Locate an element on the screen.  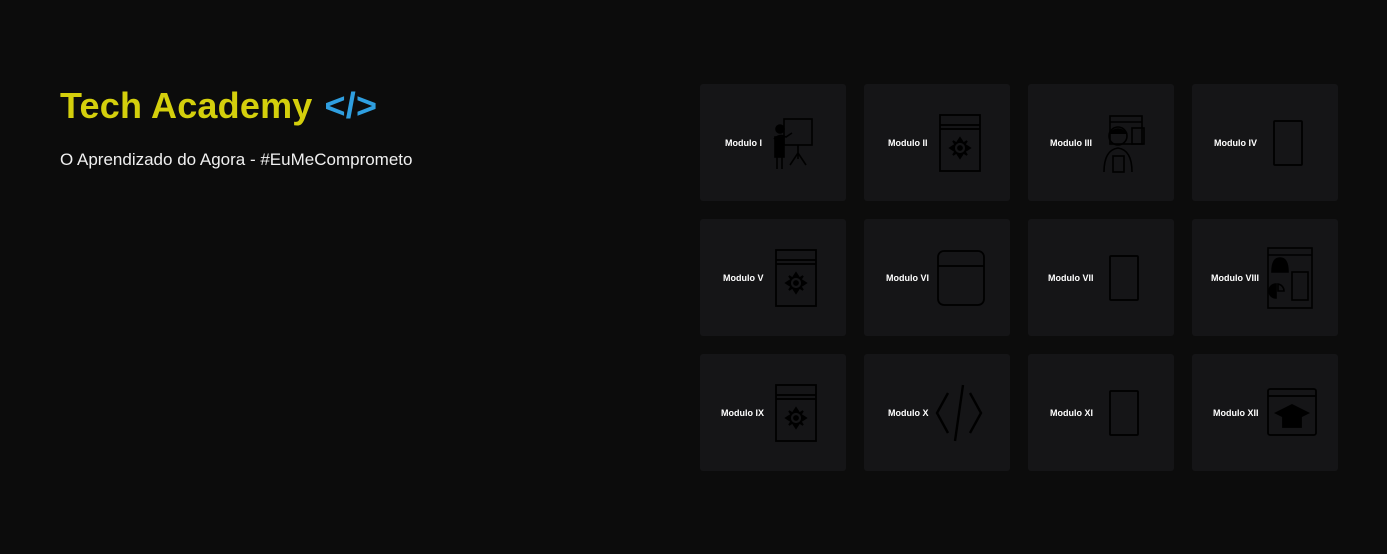
module-card: Modulo II is located at coordinates (937, 142).